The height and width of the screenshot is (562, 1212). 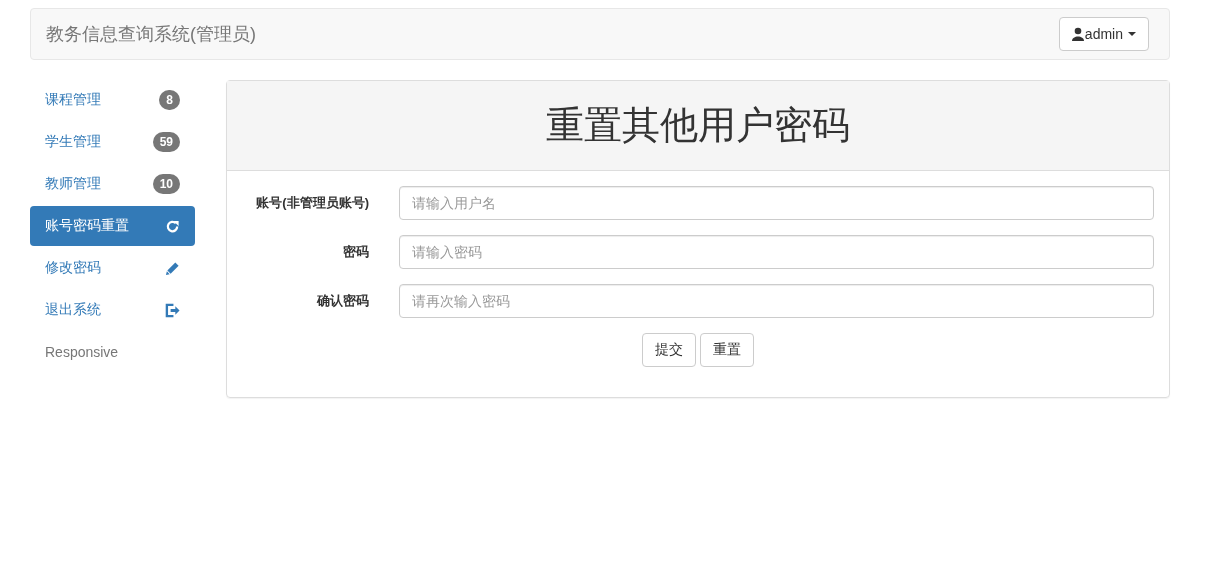 I want to click on input-field: 请输入用户名, so click(x=776, y=203).